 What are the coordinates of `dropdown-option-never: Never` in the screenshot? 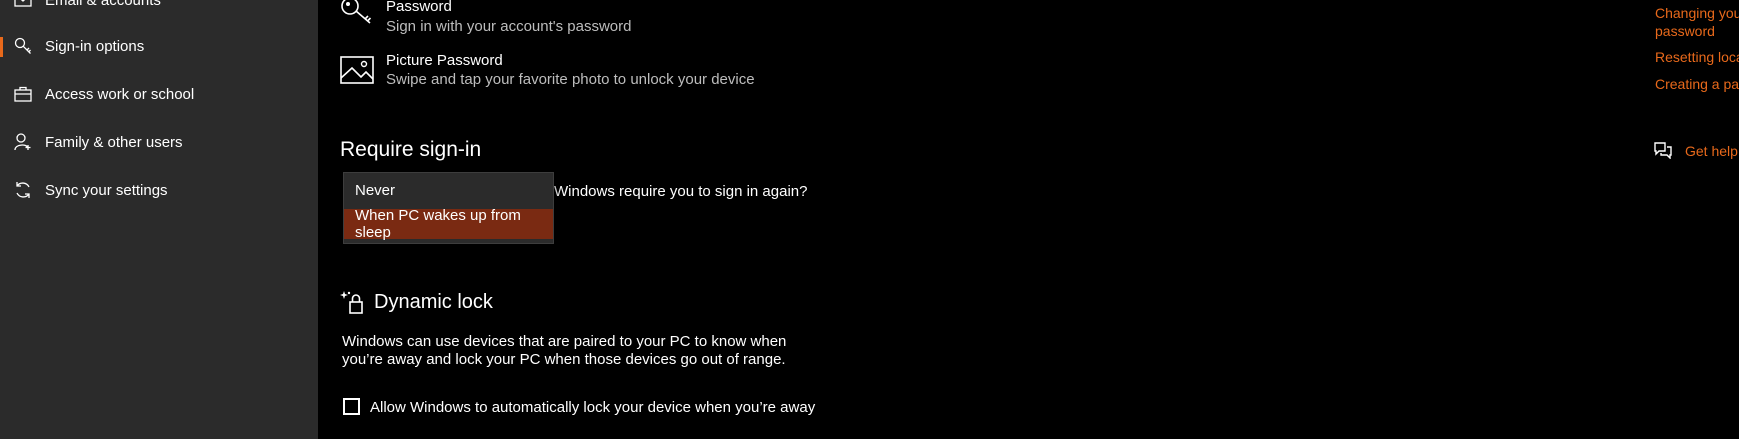 It's located at (448, 190).